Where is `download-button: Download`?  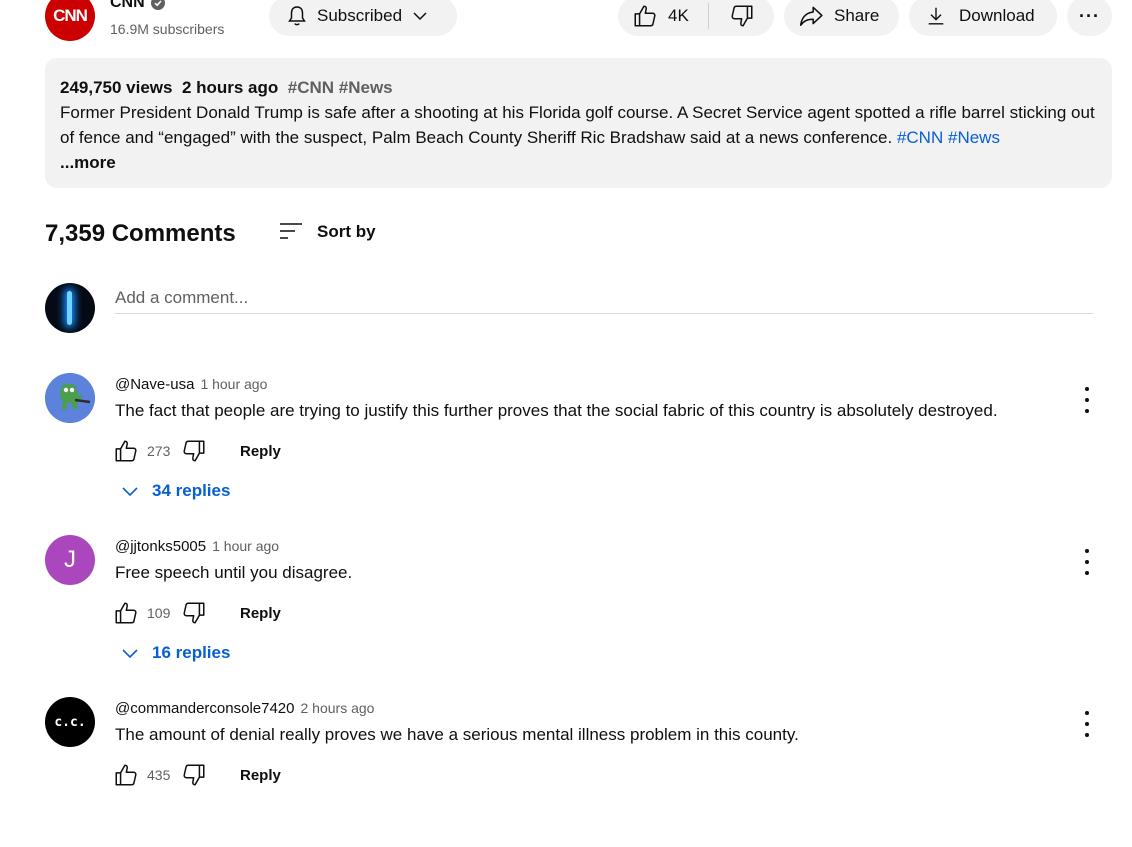
download-button: Download is located at coordinates (983, 18).